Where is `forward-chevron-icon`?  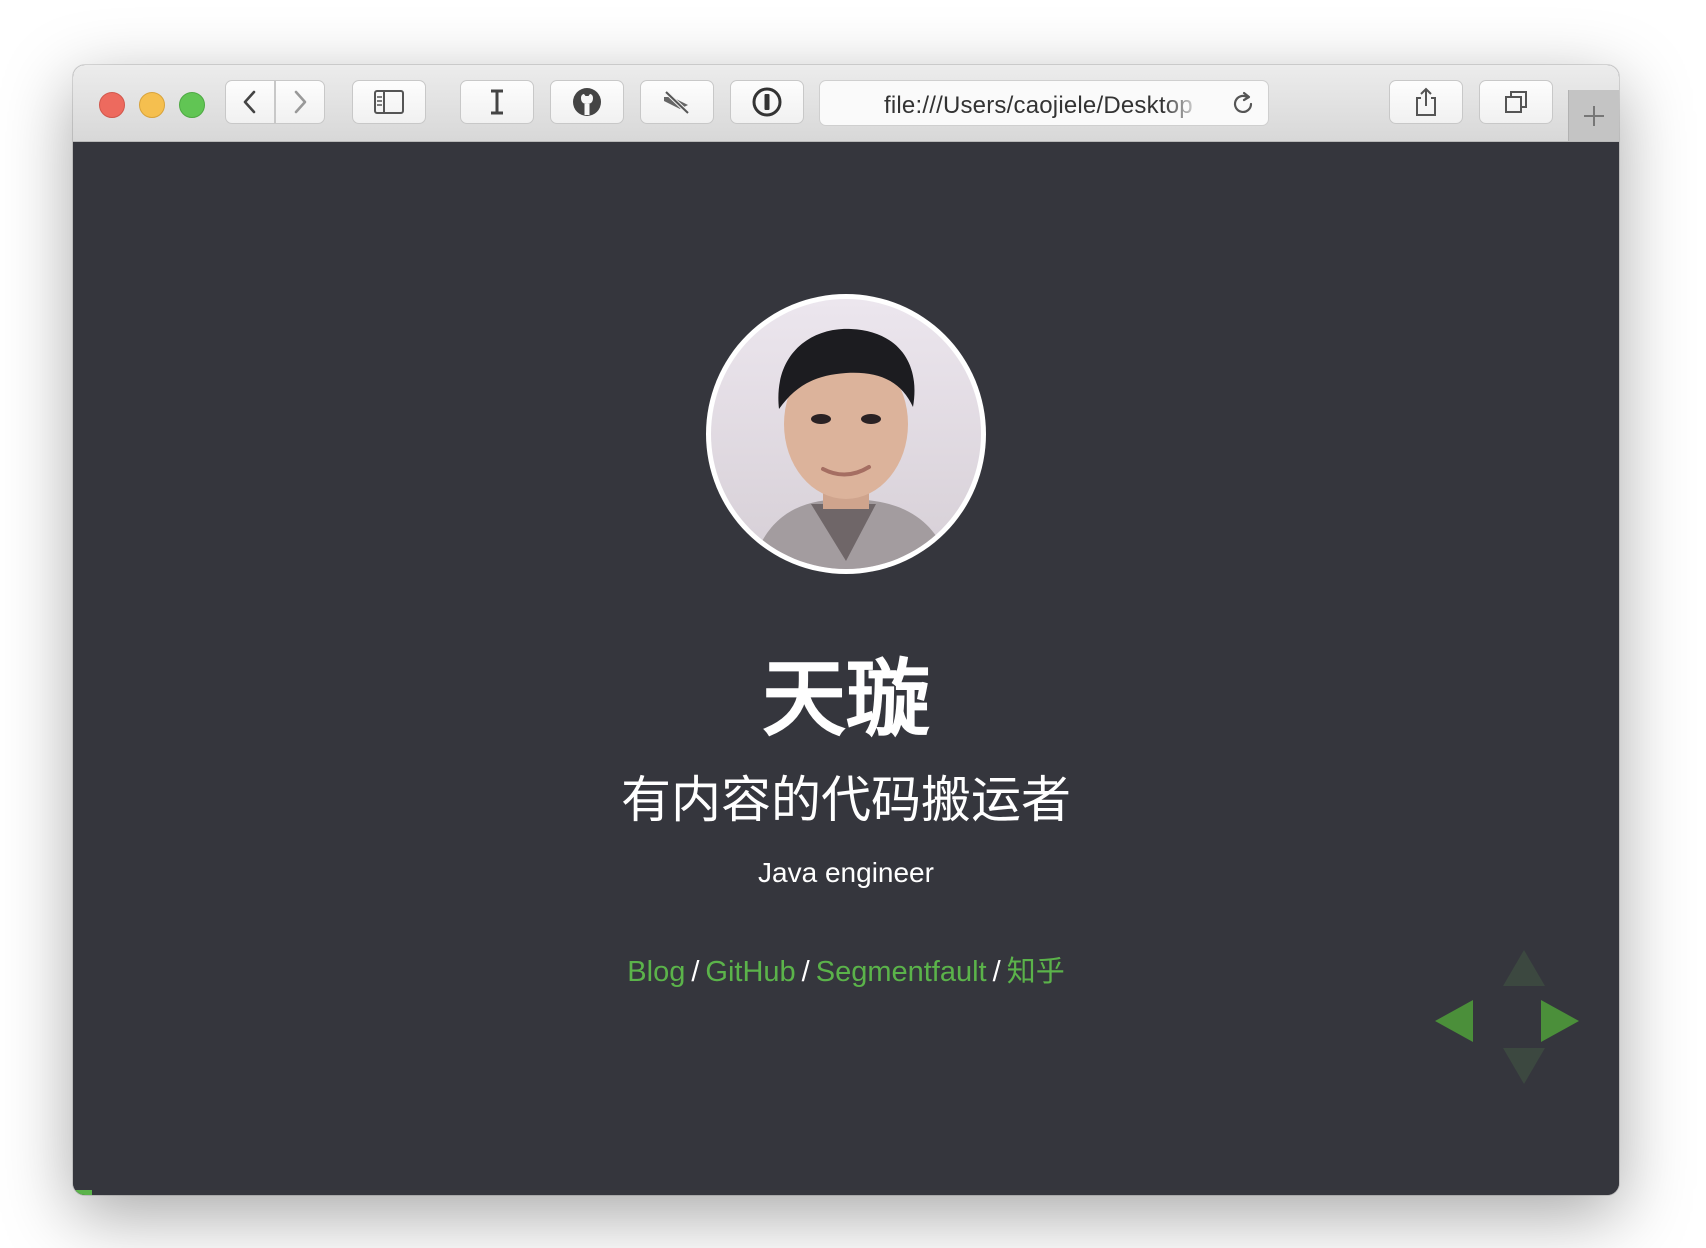 forward-chevron-icon is located at coordinates (300, 102).